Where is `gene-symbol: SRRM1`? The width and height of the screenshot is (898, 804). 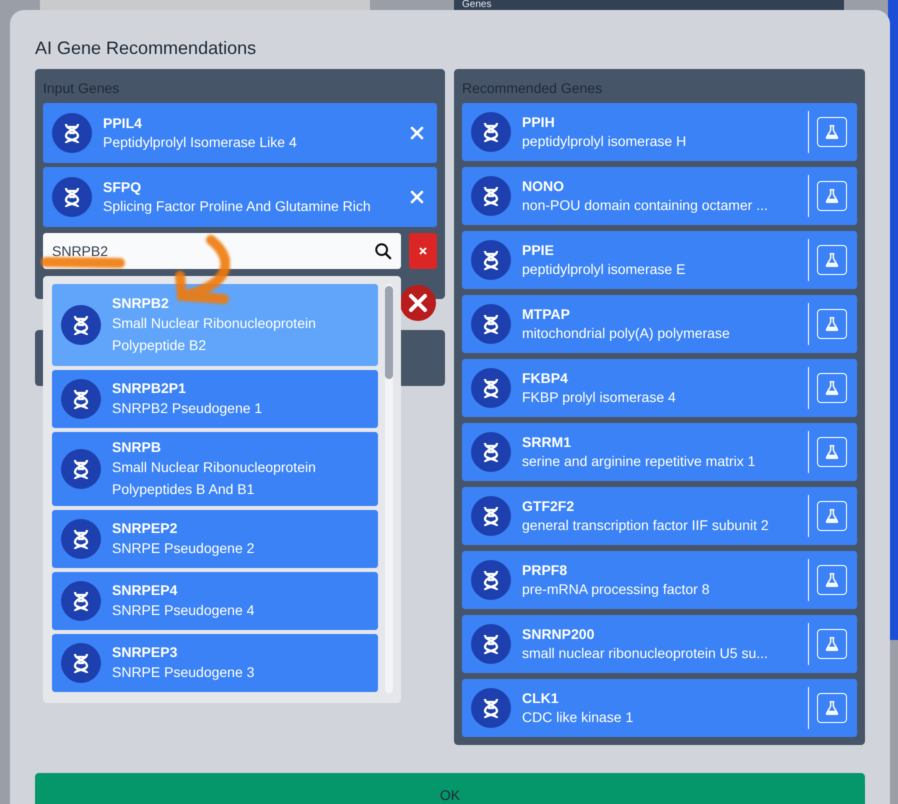
gene-symbol: SRRM1 is located at coordinates (547, 442).